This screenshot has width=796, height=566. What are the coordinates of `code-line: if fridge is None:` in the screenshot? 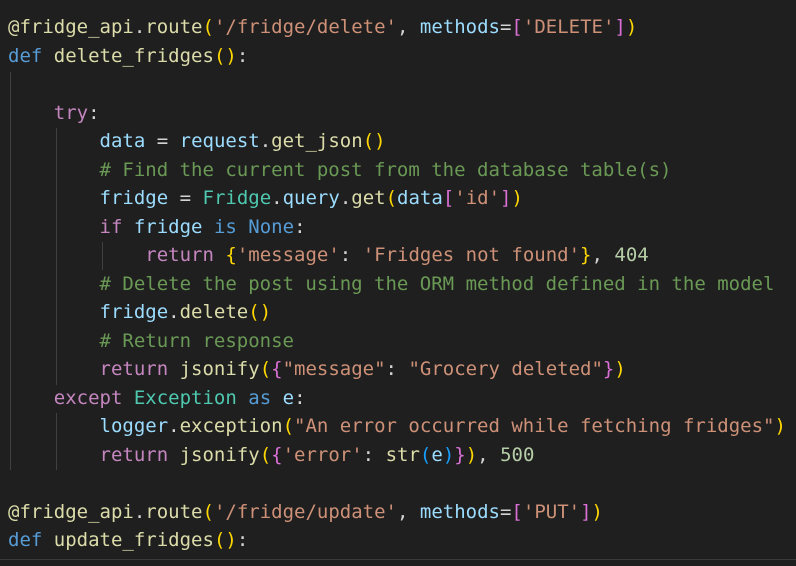 It's located at (157, 227).